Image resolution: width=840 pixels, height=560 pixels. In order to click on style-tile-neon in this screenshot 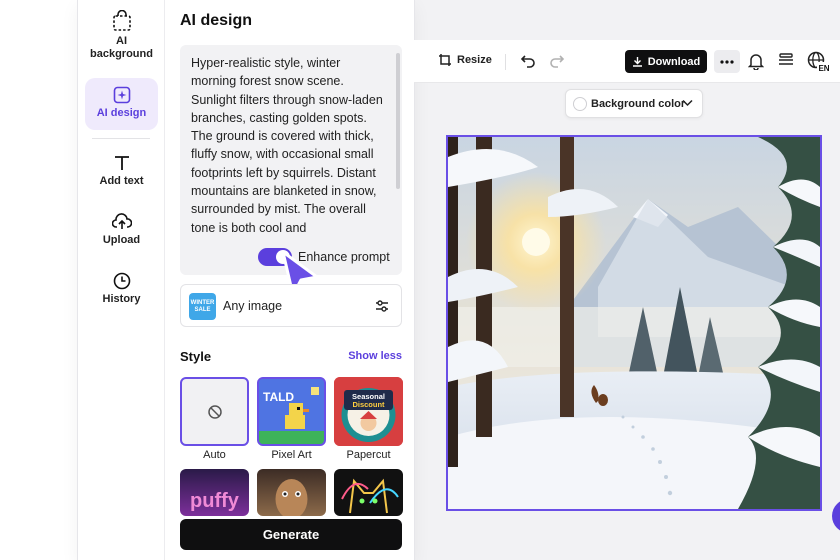, I will do `click(368, 492)`.